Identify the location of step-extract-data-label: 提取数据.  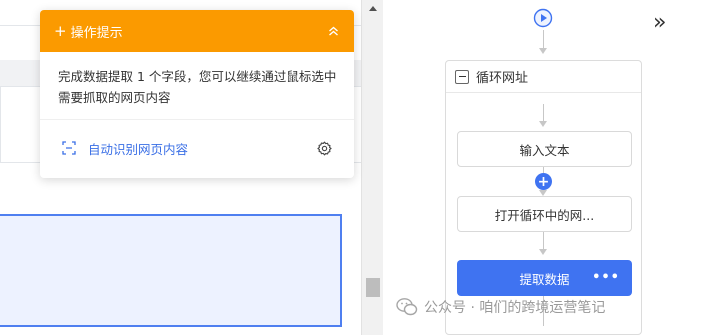
(544, 279).